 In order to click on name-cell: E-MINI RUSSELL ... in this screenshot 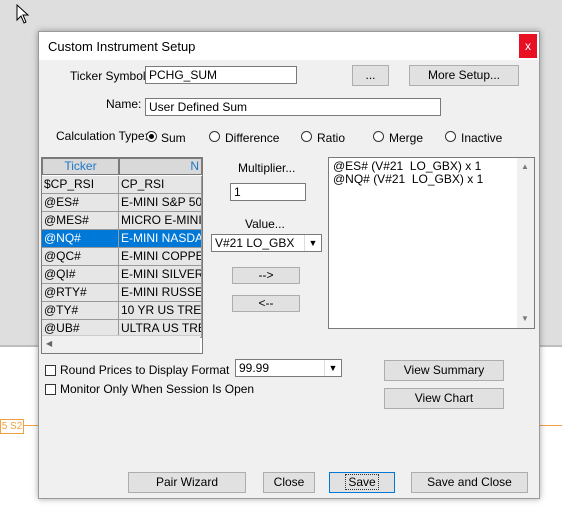, I will do `click(160, 293)`.